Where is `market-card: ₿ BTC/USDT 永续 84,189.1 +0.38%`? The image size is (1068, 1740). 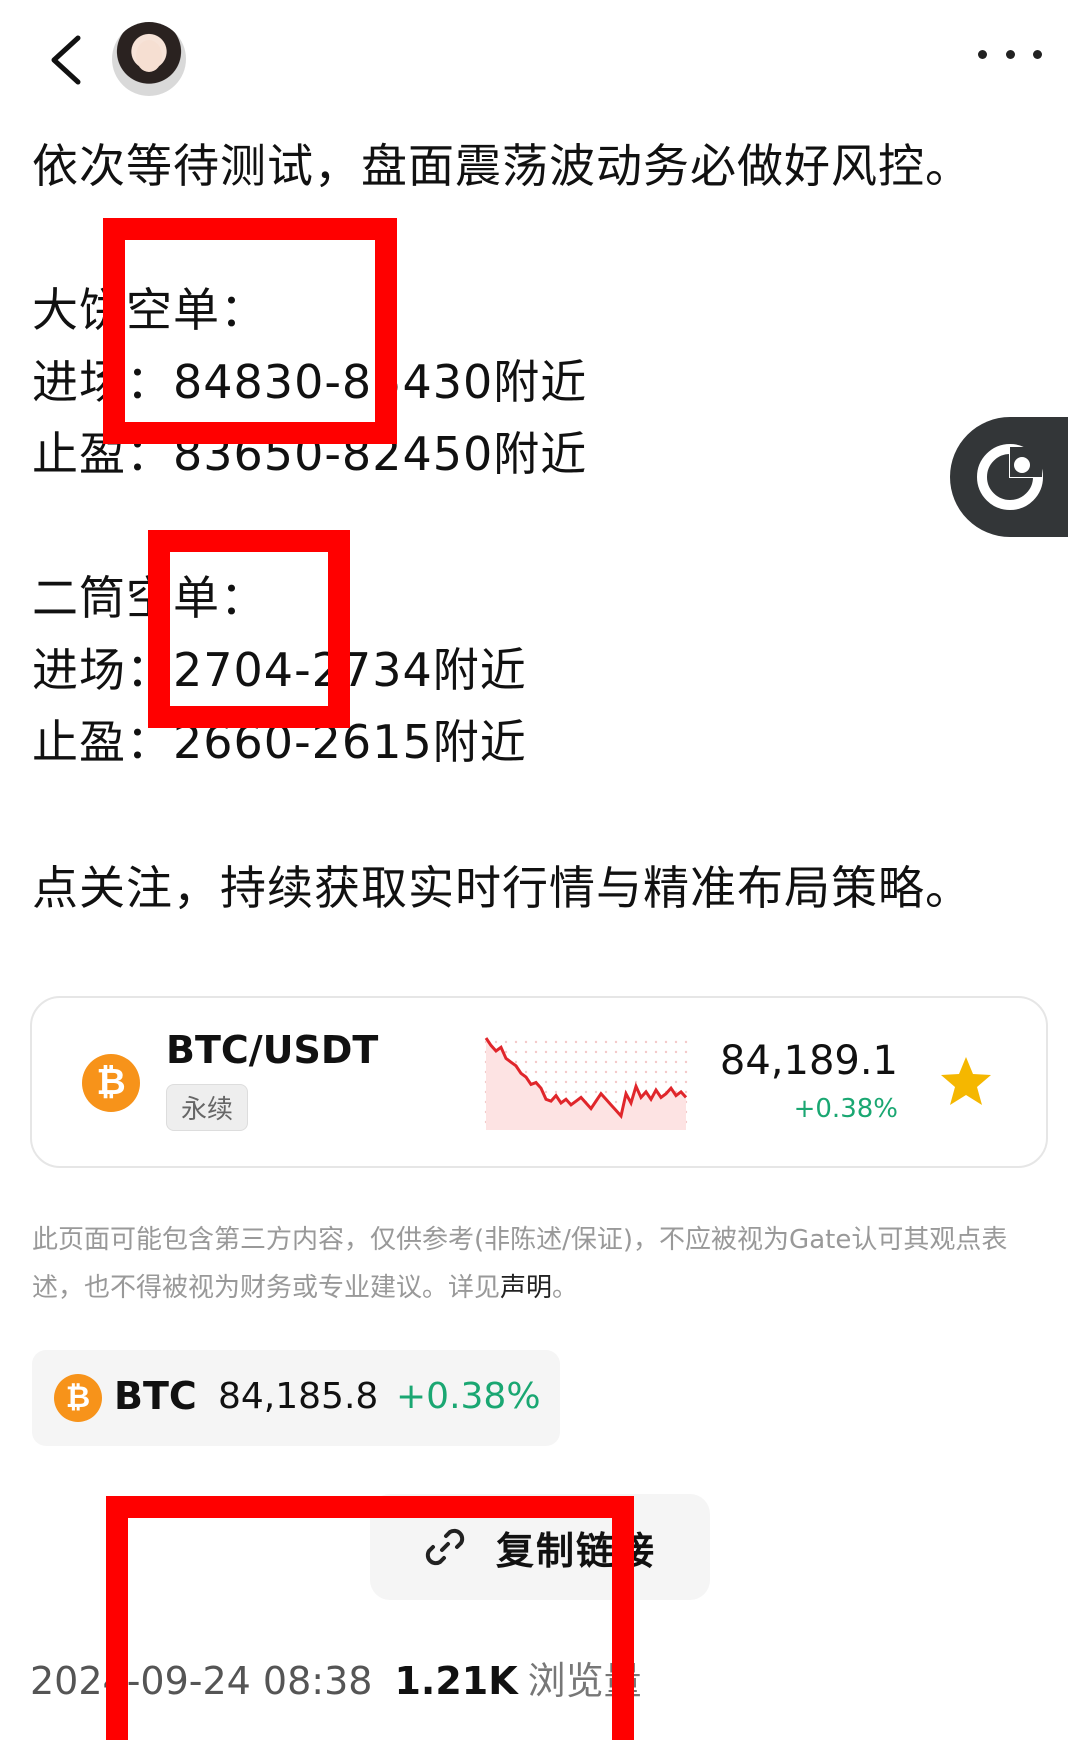 market-card: ₿ BTC/USDT 永续 84,189.1 +0.38% is located at coordinates (539, 1082).